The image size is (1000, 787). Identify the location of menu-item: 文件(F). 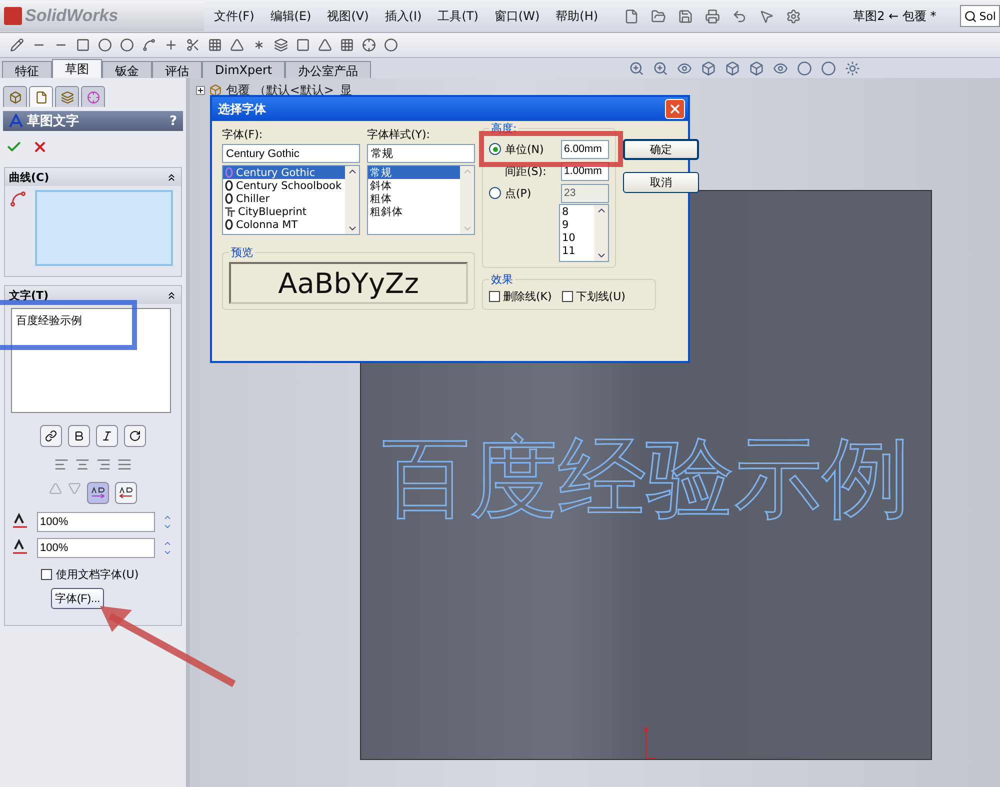
(234, 16).